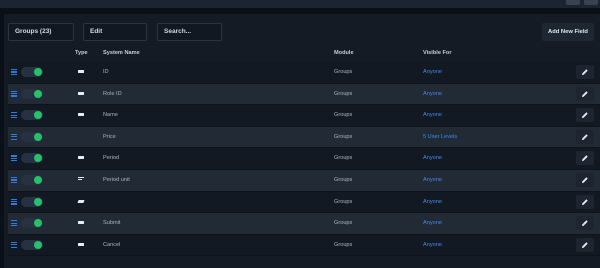  Describe the element at coordinates (115, 32) in the screenshot. I see `edit-select: Edit` at that location.